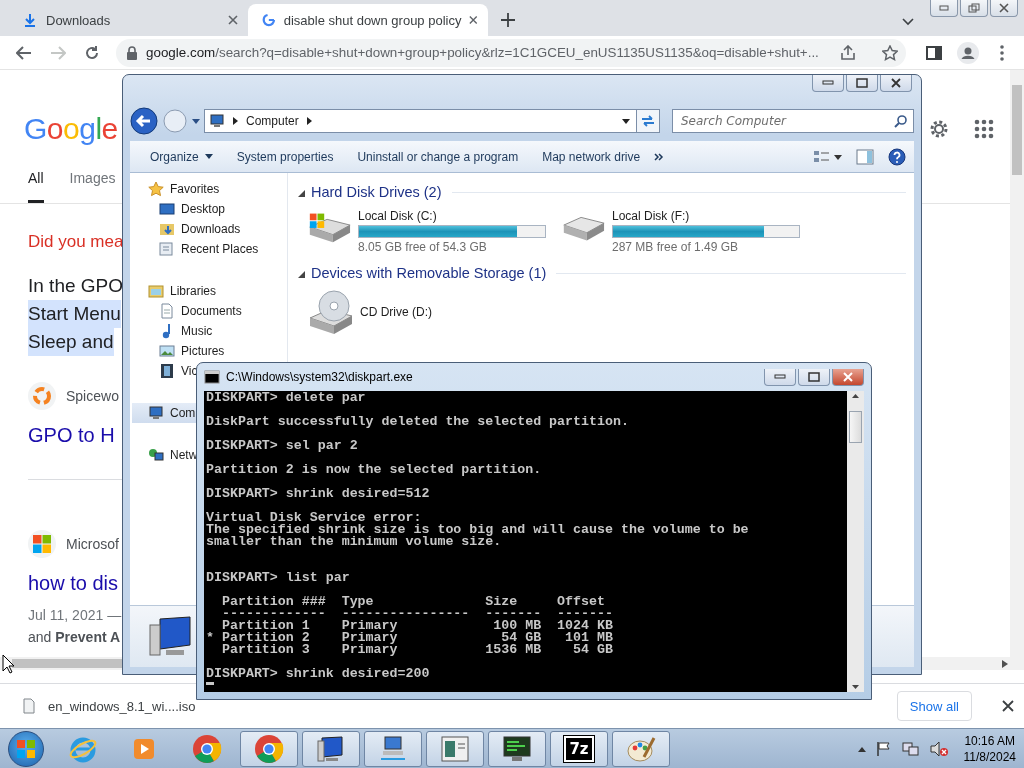  What do you see at coordinates (426, 312) in the screenshot?
I see `drive-item: CD Drive (D:)` at bounding box center [426, 312].